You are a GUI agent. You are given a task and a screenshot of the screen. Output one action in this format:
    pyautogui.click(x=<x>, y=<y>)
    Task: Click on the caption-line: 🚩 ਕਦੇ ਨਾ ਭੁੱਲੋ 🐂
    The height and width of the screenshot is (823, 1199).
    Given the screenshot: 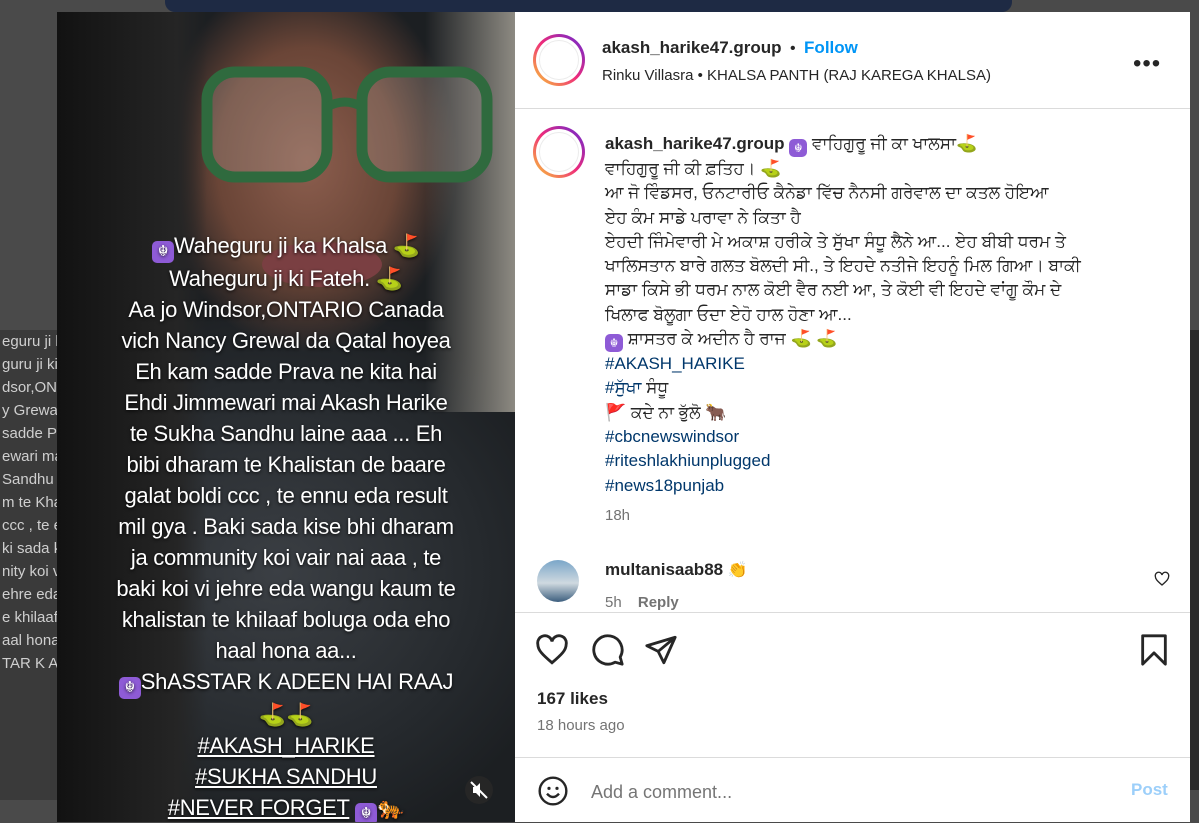 What is the action you would take?
    pyautogui.click(x=880, y=413)
    